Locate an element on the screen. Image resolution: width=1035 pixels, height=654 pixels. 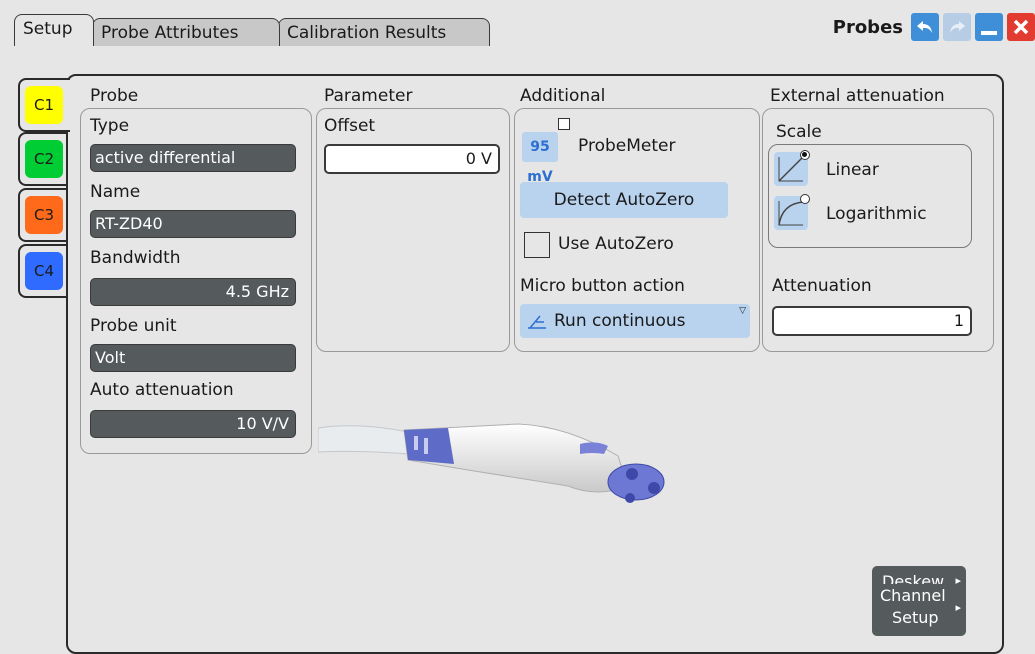
linear-radio-dot is located at coordinates (805, 155).